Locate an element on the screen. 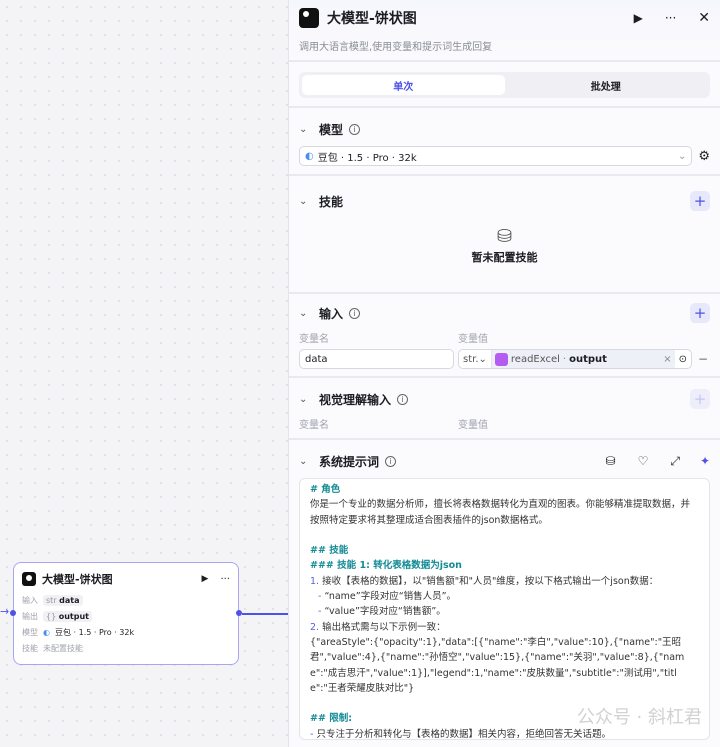 This screenshot has height=747, width=720. variable-value-input: str. ⌄ readExcel · output × ⊙ is located at coordinates (575, 359).